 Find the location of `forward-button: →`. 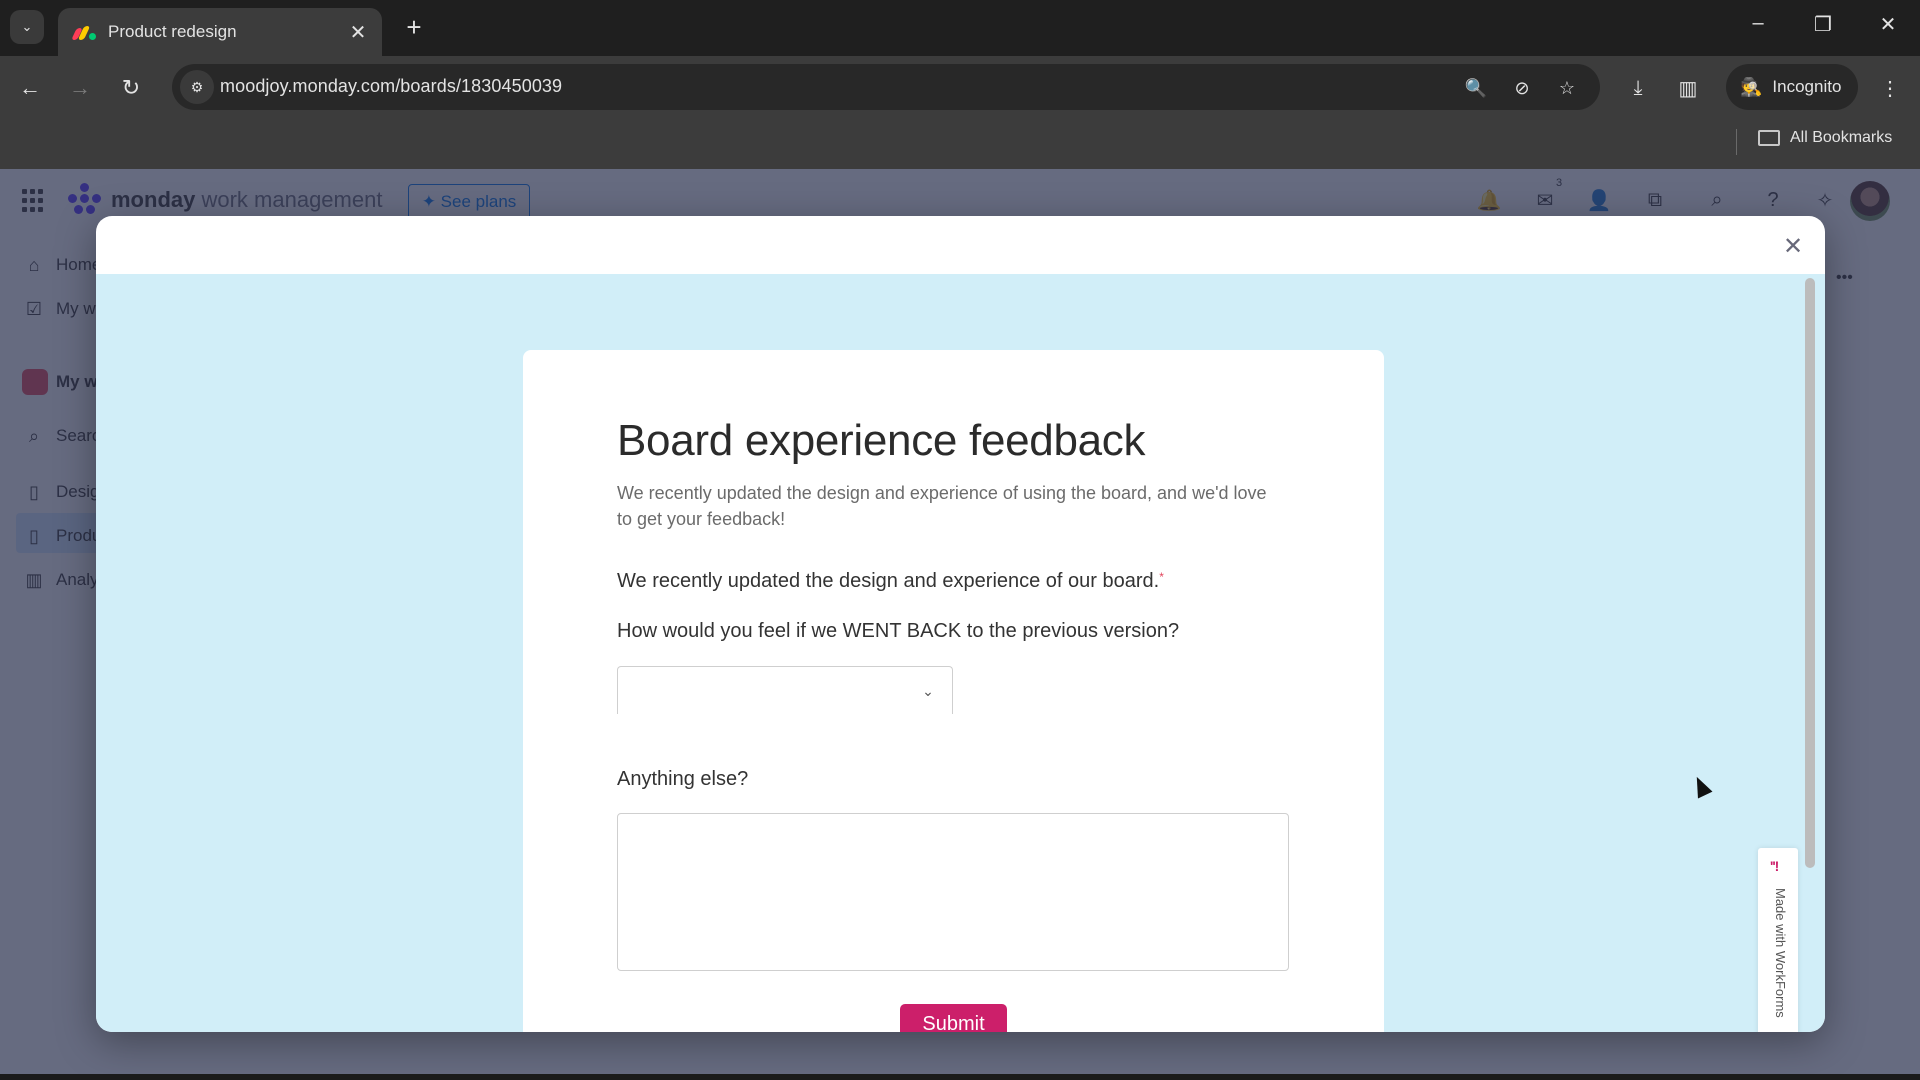

forward-button: → is located at coordinates (80, 88).